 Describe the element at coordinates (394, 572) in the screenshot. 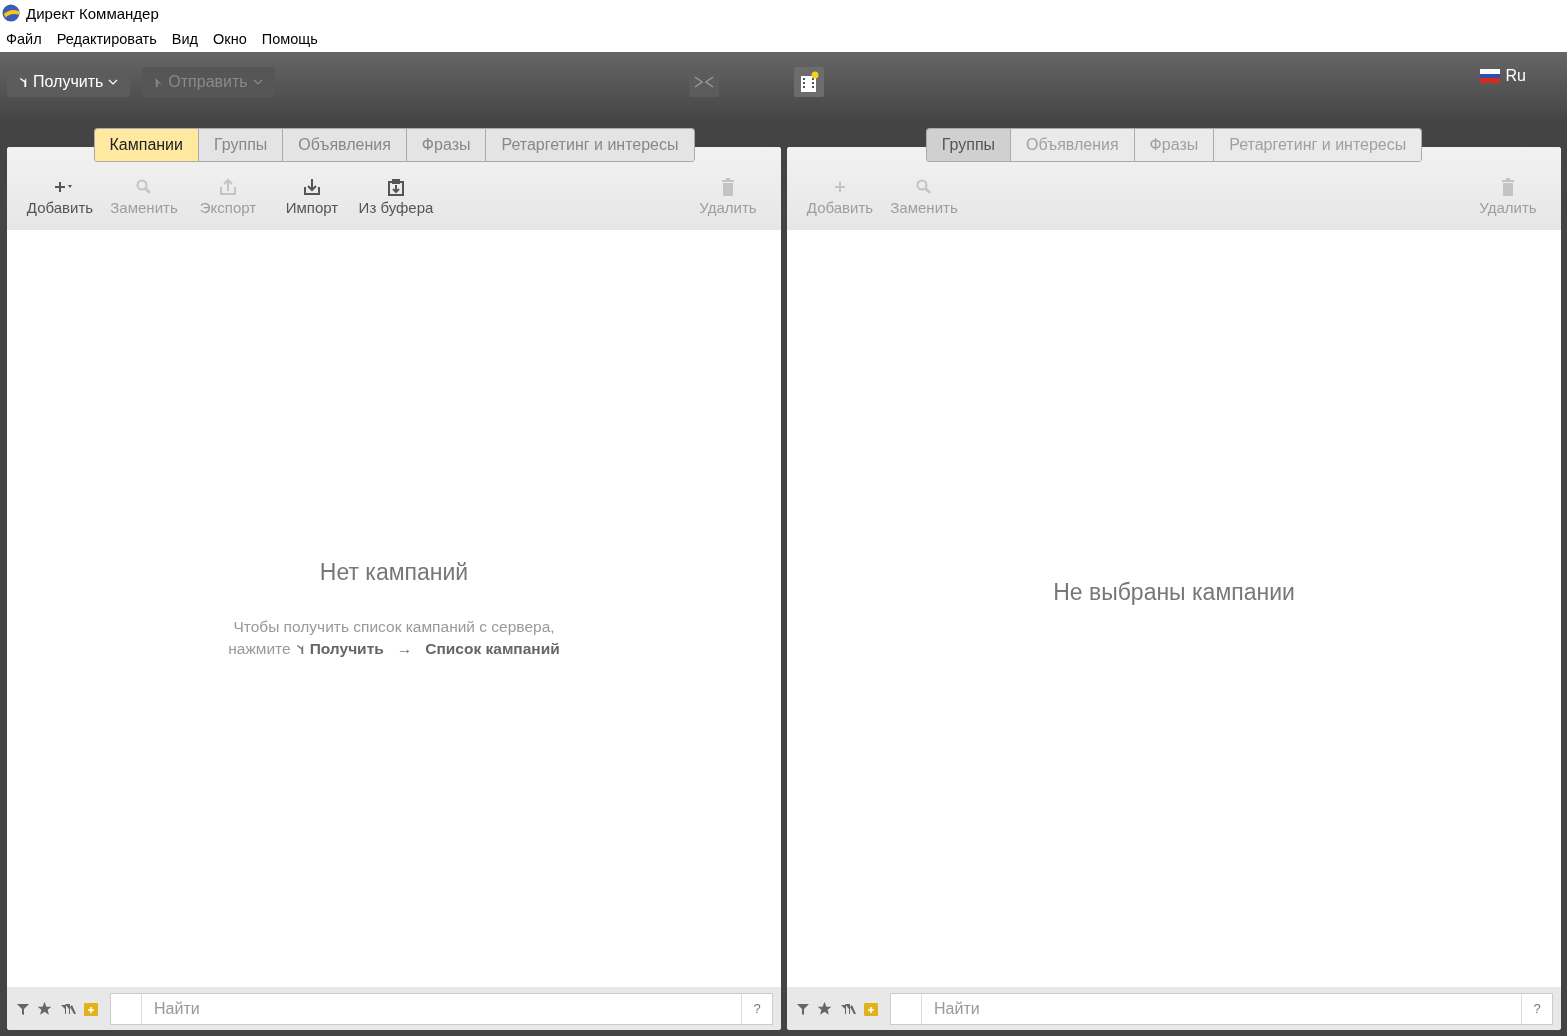

I see `empty-state-title: Нет кампаний` at that location.